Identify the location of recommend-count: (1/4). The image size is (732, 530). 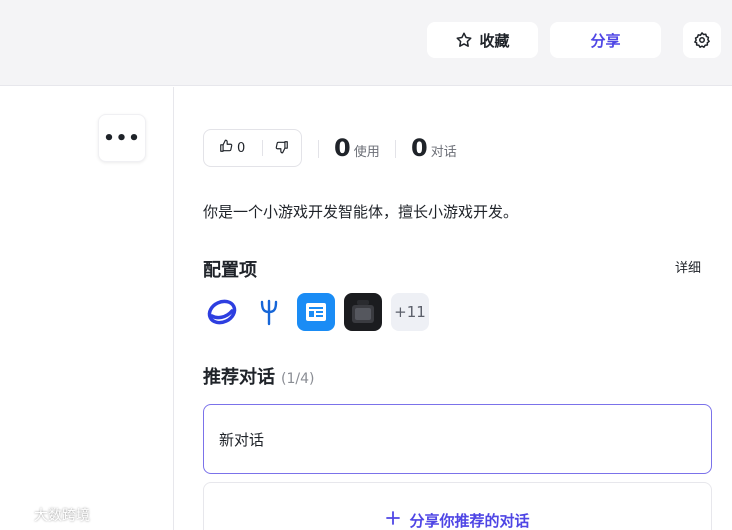
(298, 379).